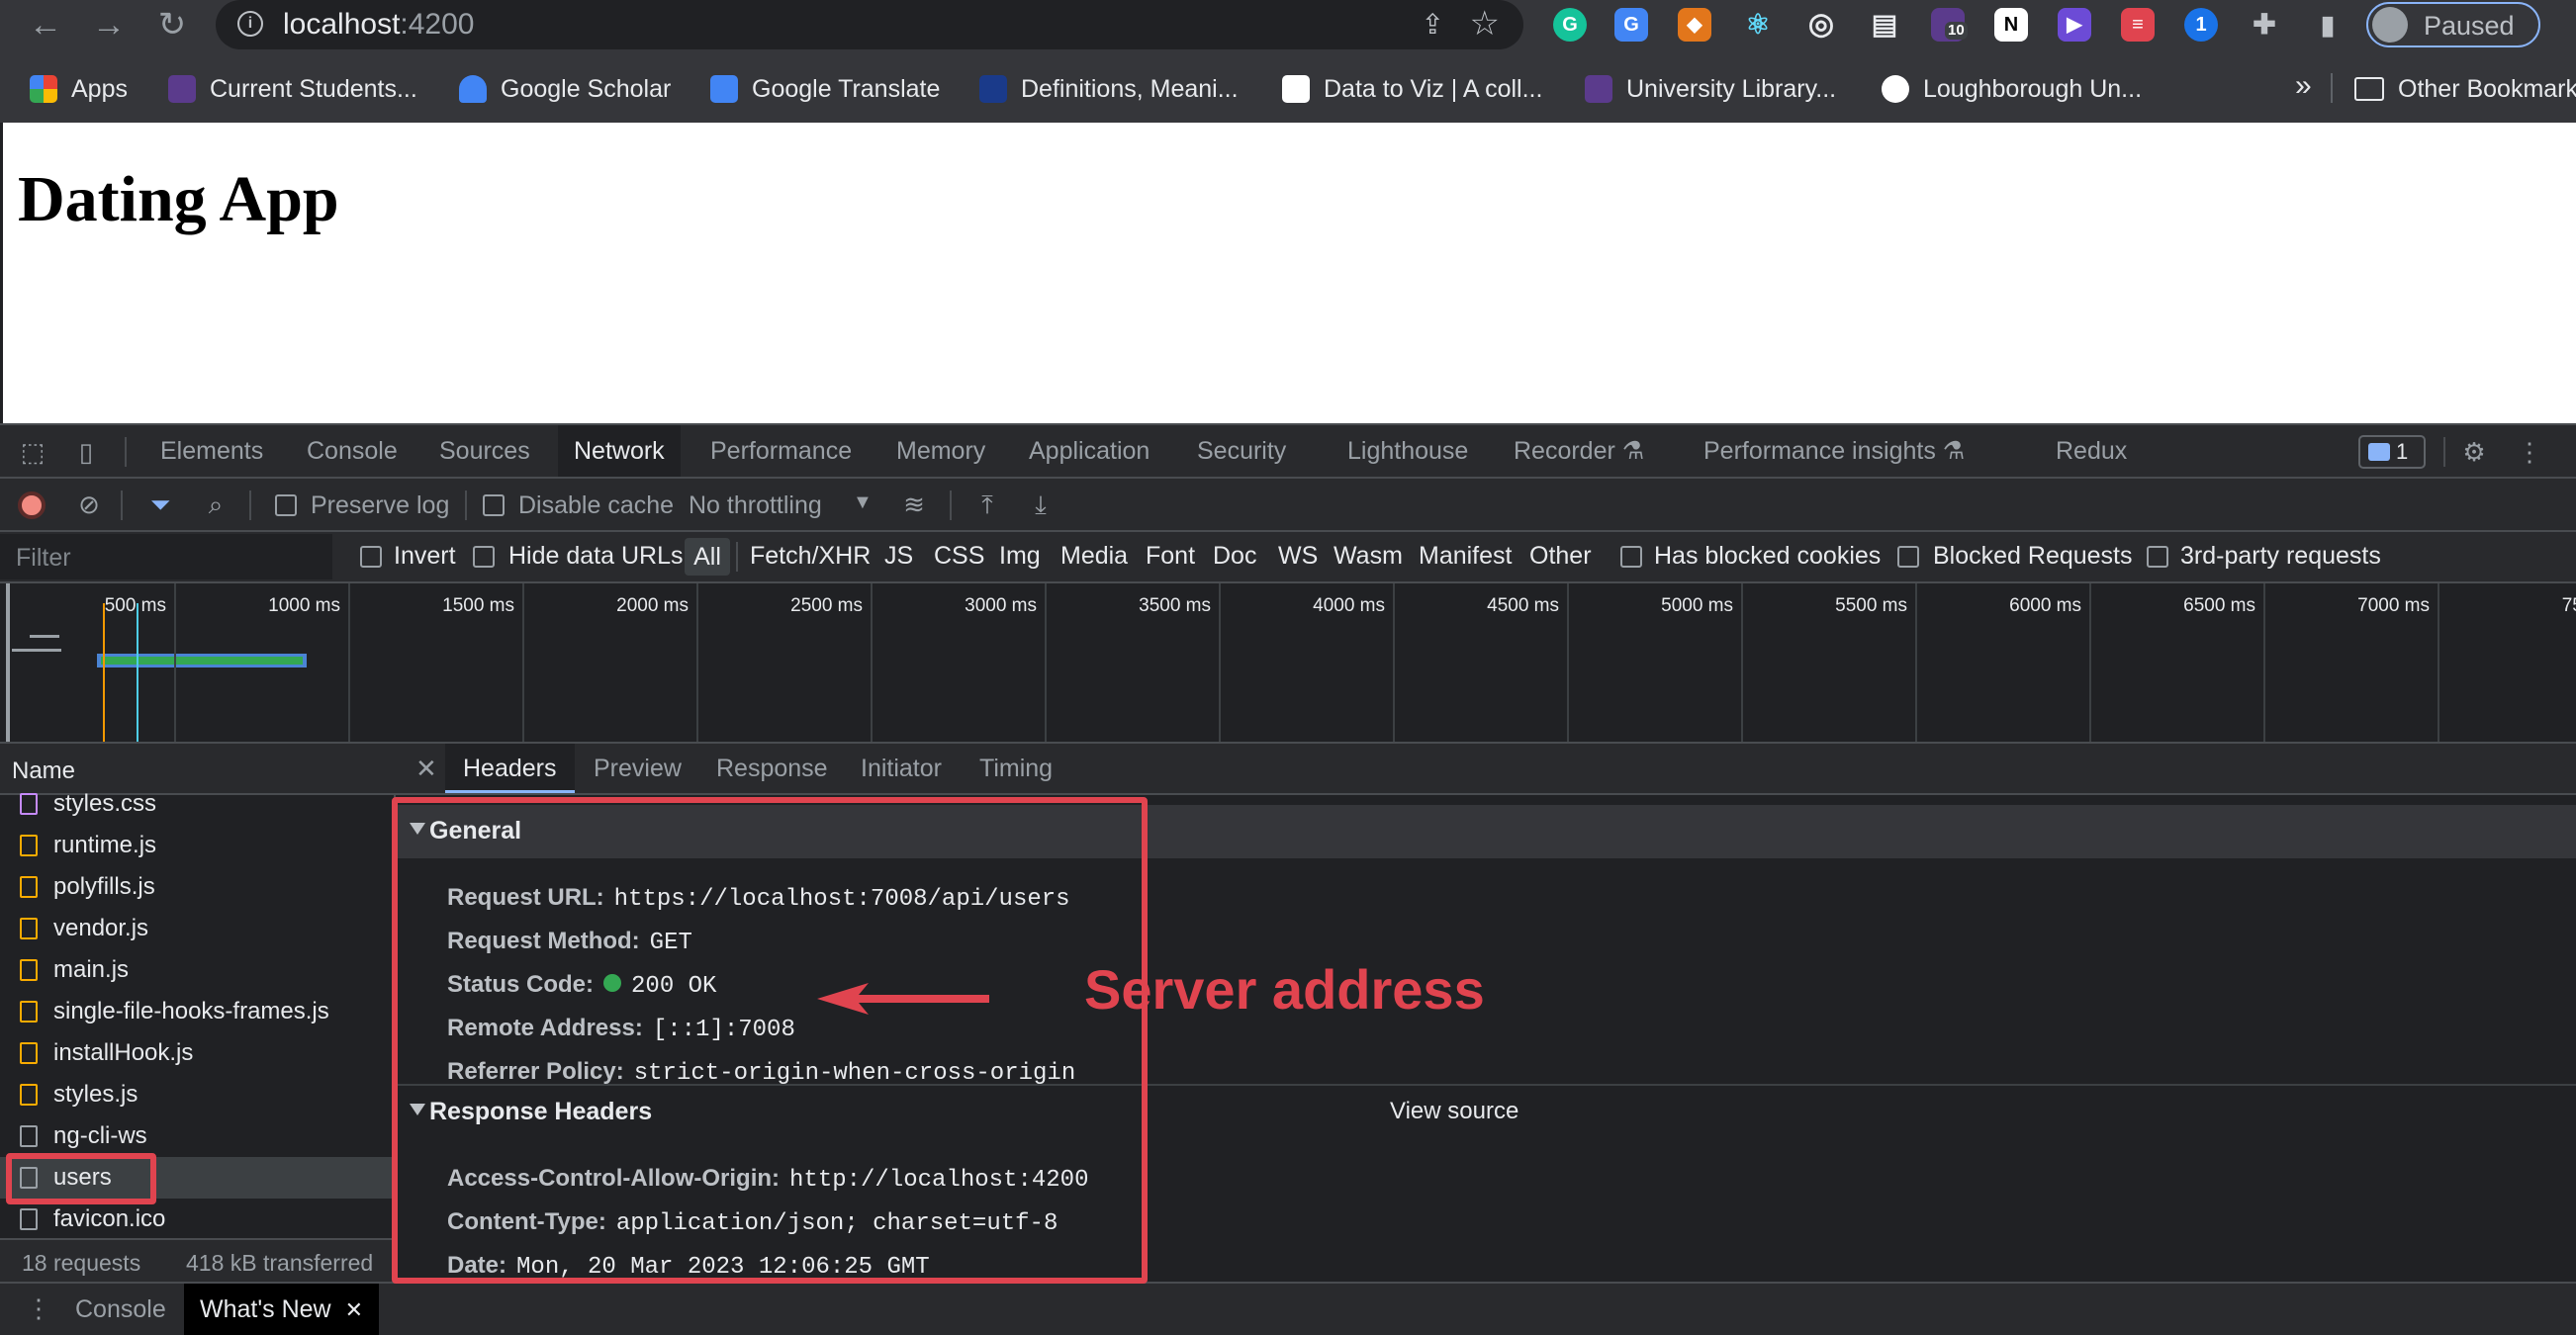  Describe the element at coordinates (2453, 25) in the screenshot. I see `profile-button: Paused` at that location.